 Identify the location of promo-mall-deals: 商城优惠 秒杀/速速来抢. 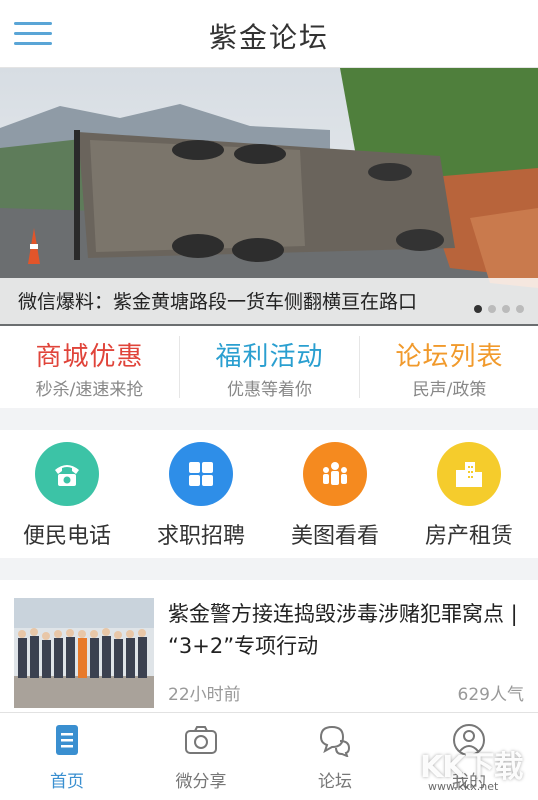
(89, 367).